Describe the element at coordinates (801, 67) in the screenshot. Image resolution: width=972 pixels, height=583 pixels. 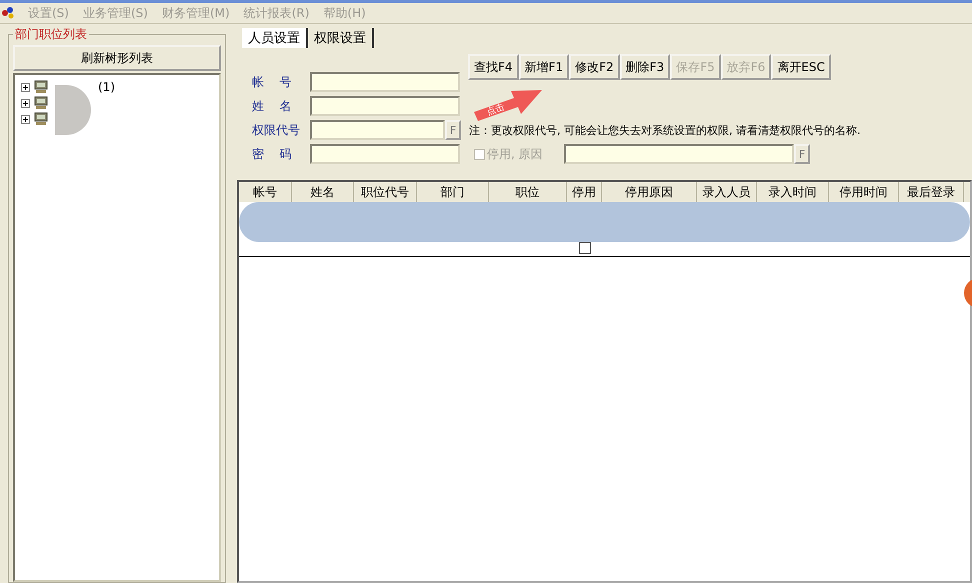
I see `toolbar-button: 离开ESC` at that location.